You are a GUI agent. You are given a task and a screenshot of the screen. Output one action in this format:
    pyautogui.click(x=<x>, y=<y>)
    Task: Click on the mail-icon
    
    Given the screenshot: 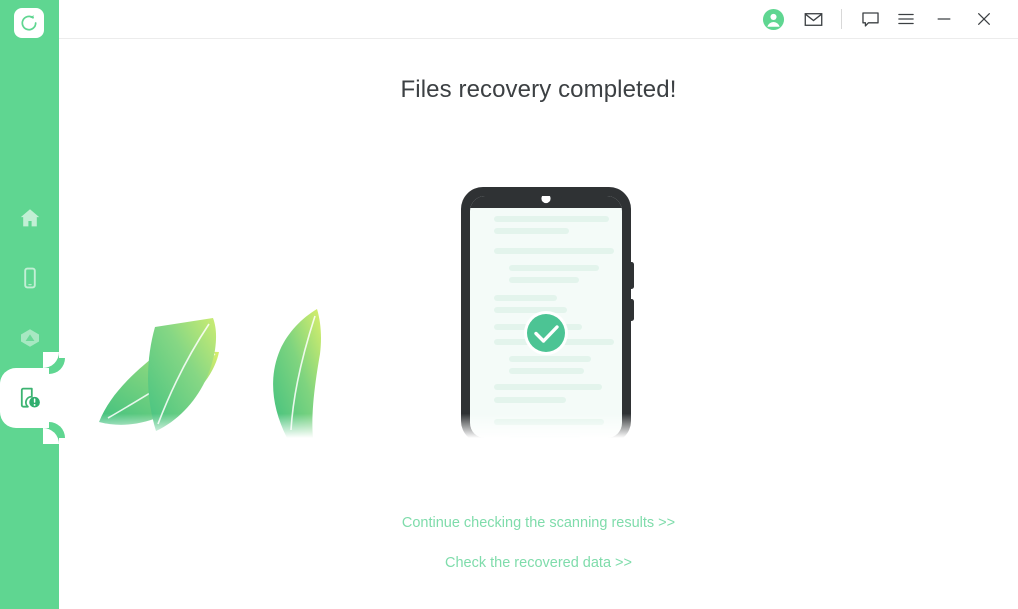 What is the action you would take?
    pyautogui.click(x=813, y=19)
    